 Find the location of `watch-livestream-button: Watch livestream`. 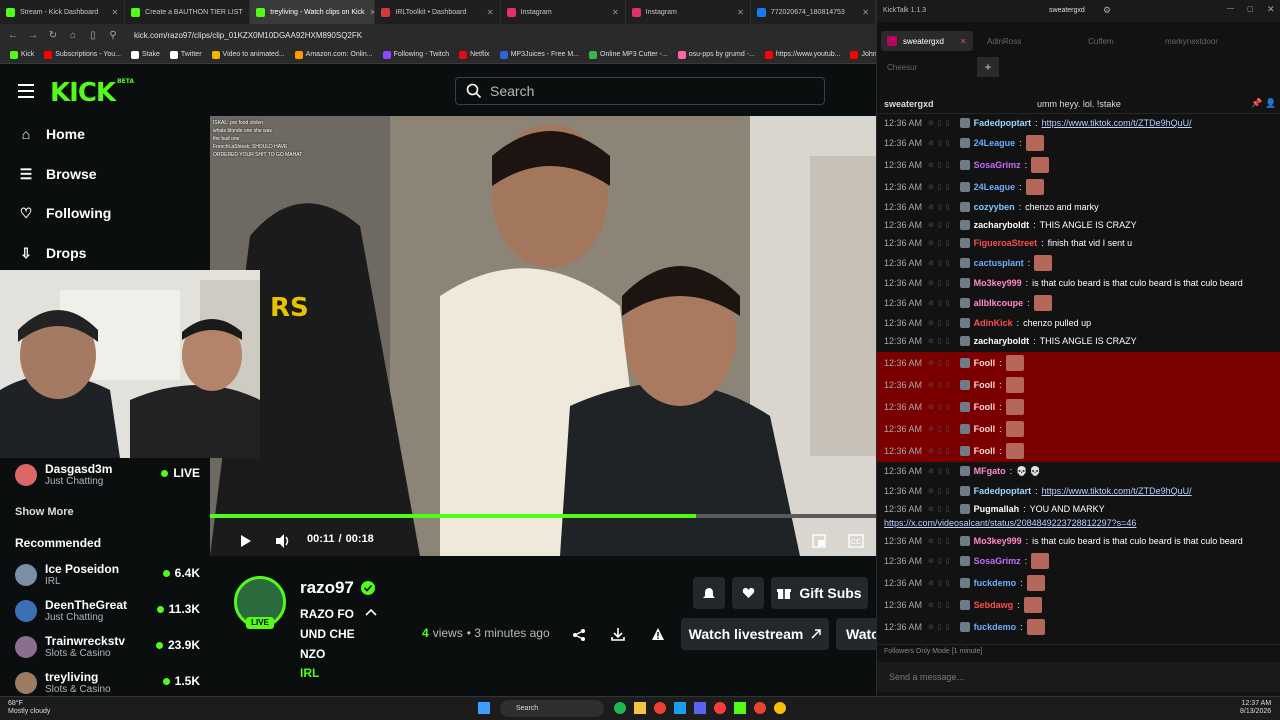

watch-livestream-button: Watch livestream is located at coordinates (755, 634).